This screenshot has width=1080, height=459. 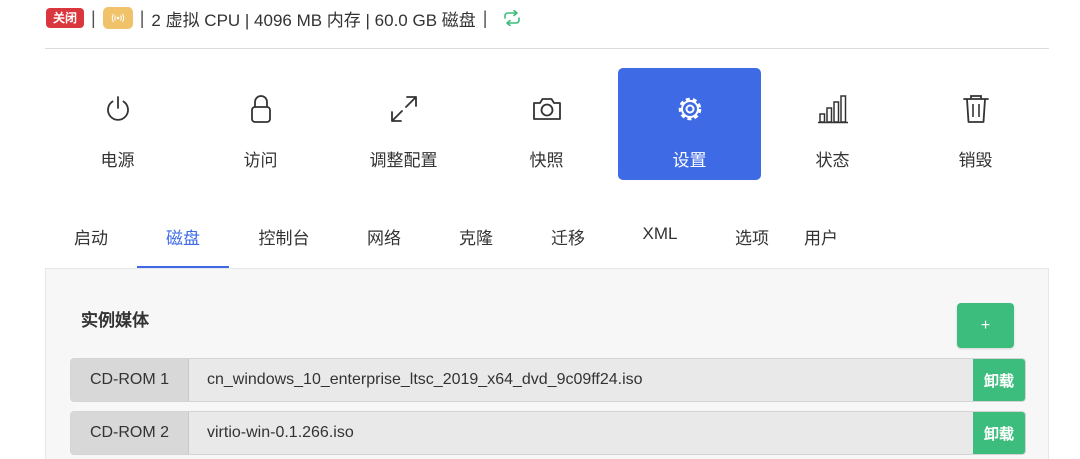 What do you see at coordinates (118, 109) in the screenshot?
I see `power-icon` at bounding box center [118, 109].